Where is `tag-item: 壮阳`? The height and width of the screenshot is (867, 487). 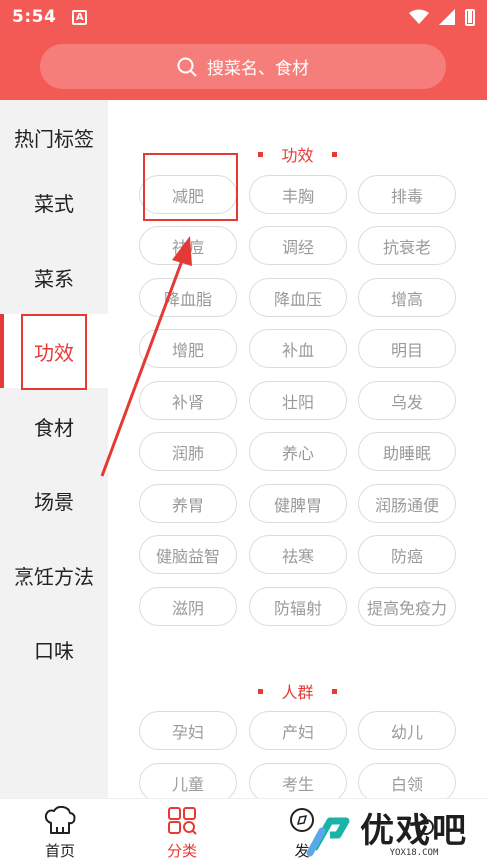 tag-item: 壮阳 is located at coordinates (298, 400).